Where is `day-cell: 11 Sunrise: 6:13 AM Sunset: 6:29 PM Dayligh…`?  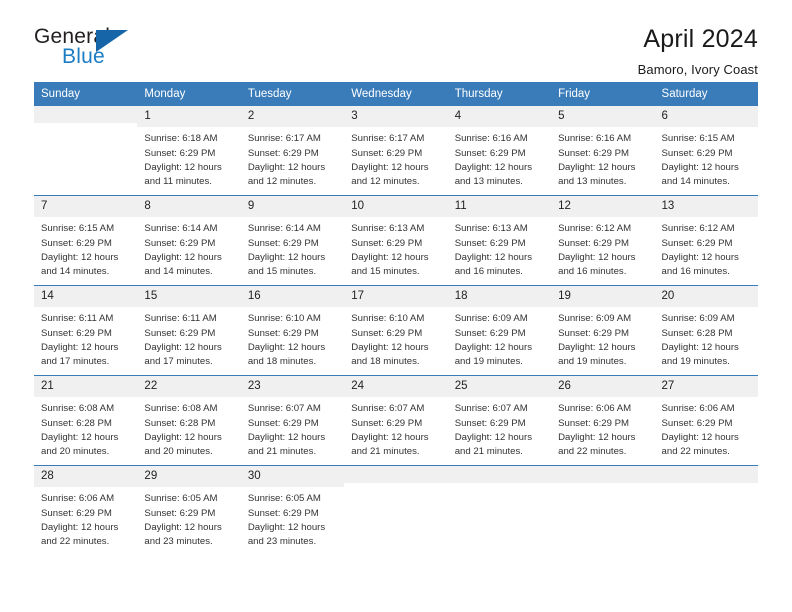
day-cell: 11 Sunrise: 6:13 AM Sunset: 6:29 PM Dayligh… is located at coordinates (499, 241).